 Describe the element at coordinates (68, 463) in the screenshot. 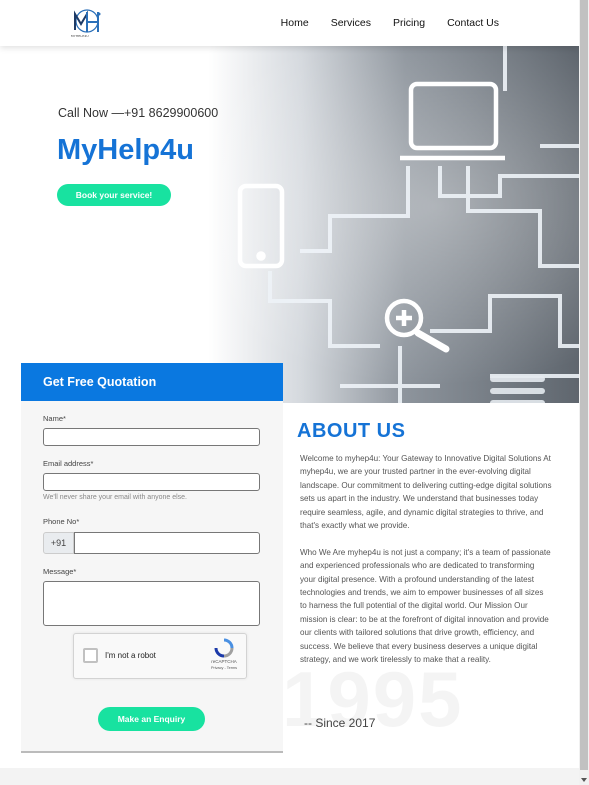

I see `email-label: Email address*` at that location.